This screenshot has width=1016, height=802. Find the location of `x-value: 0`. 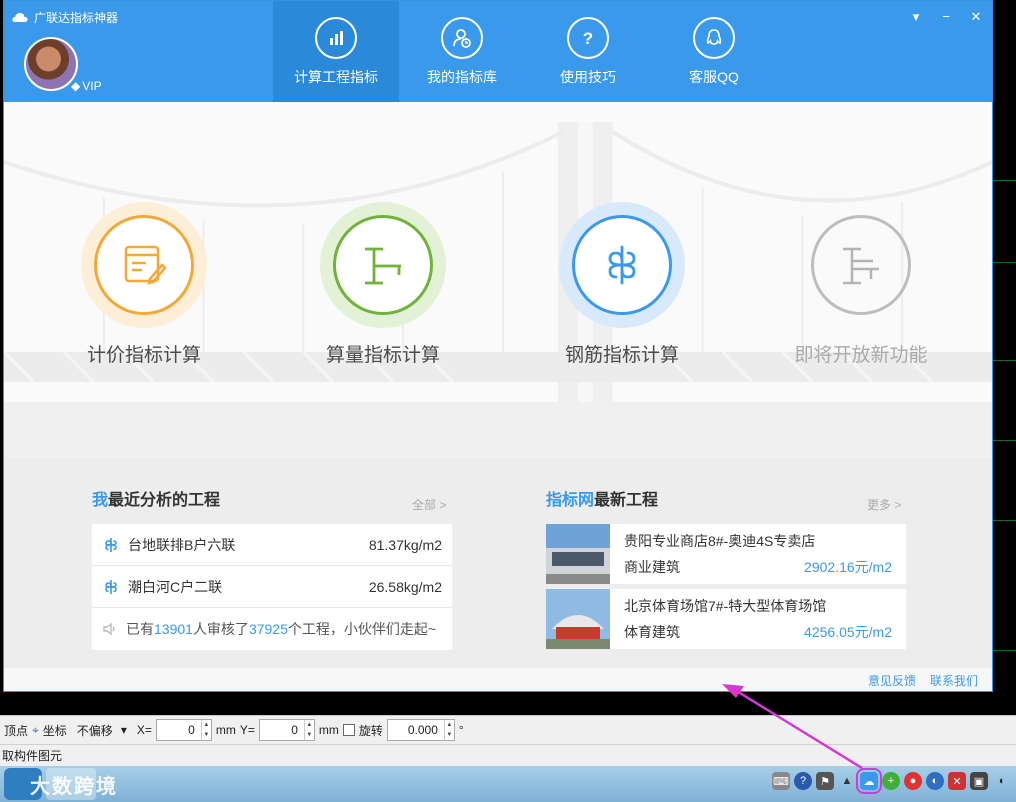

x-value: 0 is located at coordinates (191, 730).